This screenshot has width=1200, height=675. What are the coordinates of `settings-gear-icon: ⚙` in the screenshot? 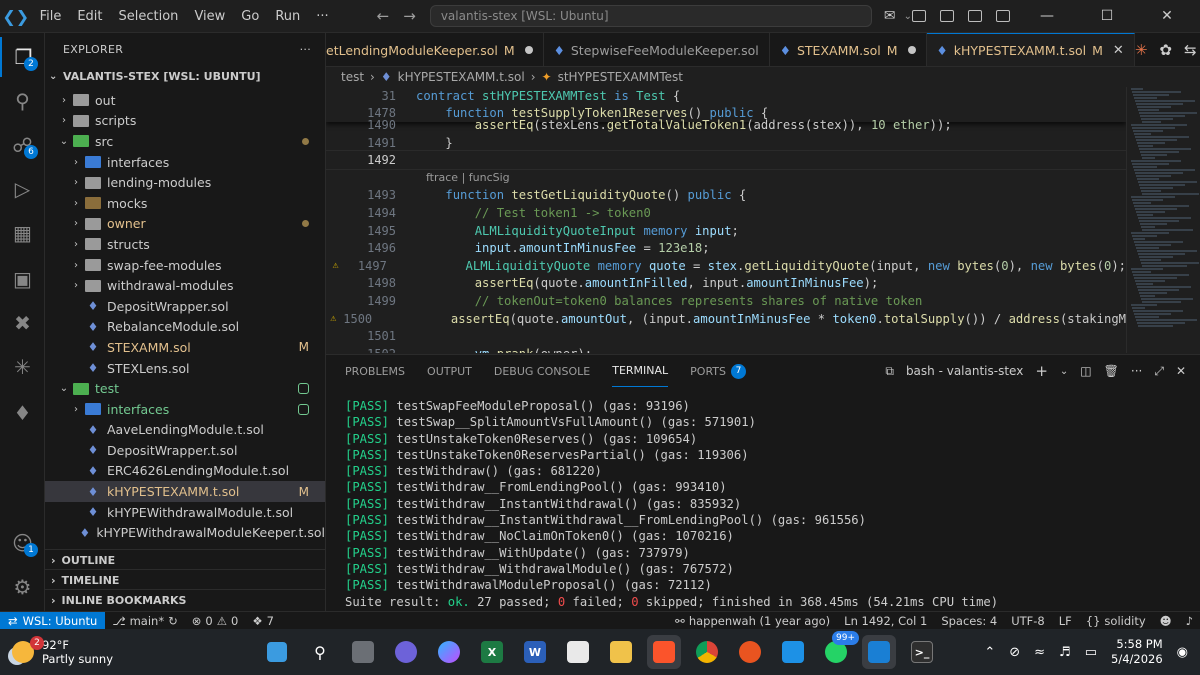 It's located at (22, 587).